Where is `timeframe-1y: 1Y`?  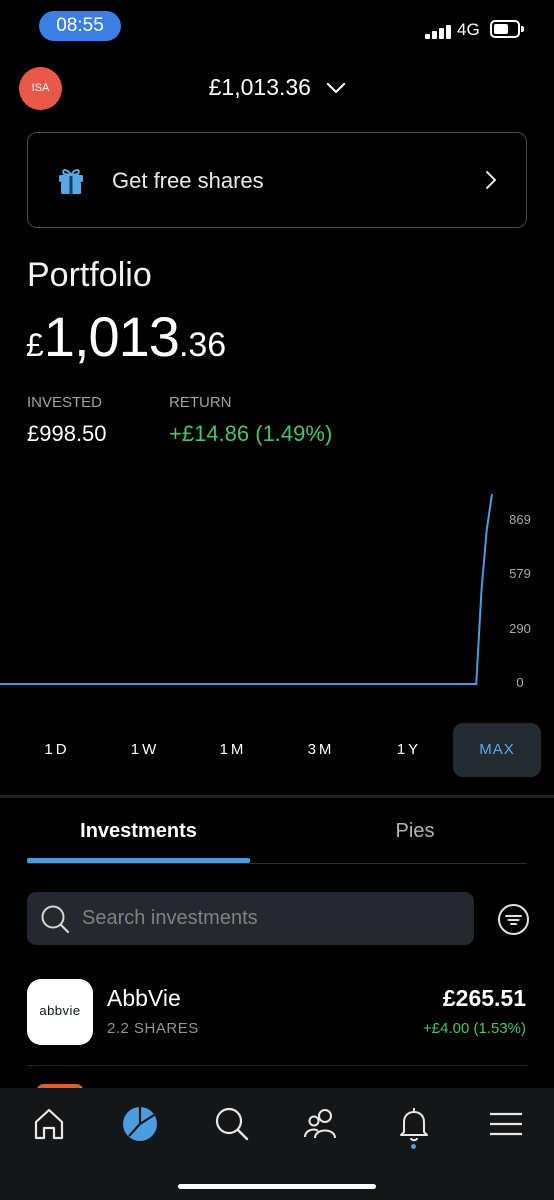 timeframe-1y: 1Y is located at coordinates (409, 750).